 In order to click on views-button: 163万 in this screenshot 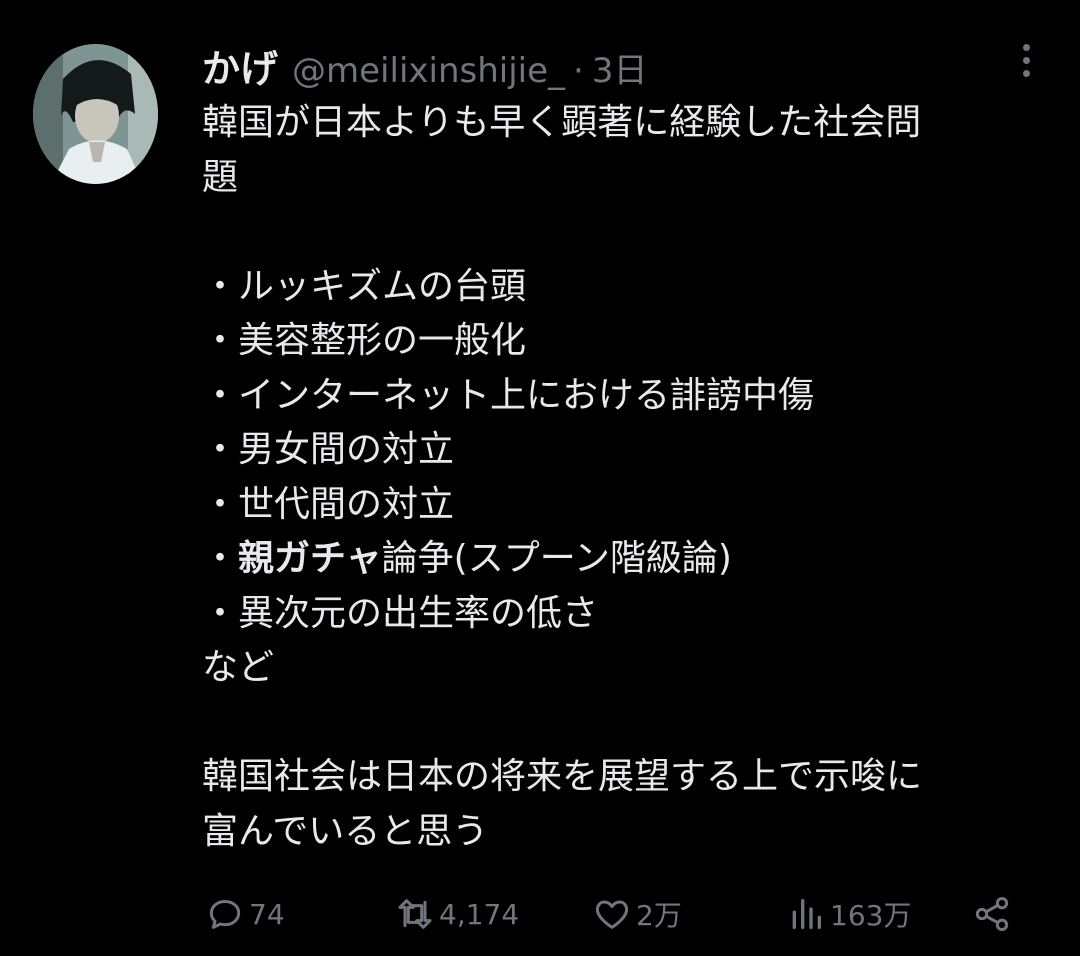, I will do `click(848, 914)`.